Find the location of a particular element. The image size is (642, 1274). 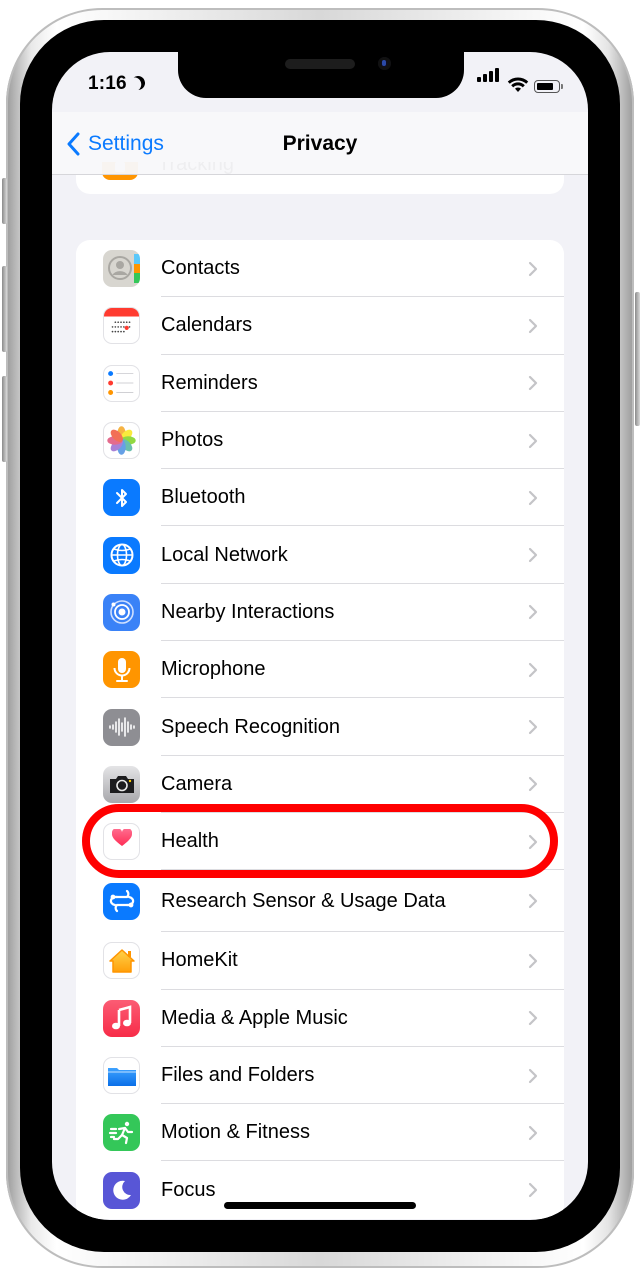

waveform-icon is located at coordinates (121, 727).